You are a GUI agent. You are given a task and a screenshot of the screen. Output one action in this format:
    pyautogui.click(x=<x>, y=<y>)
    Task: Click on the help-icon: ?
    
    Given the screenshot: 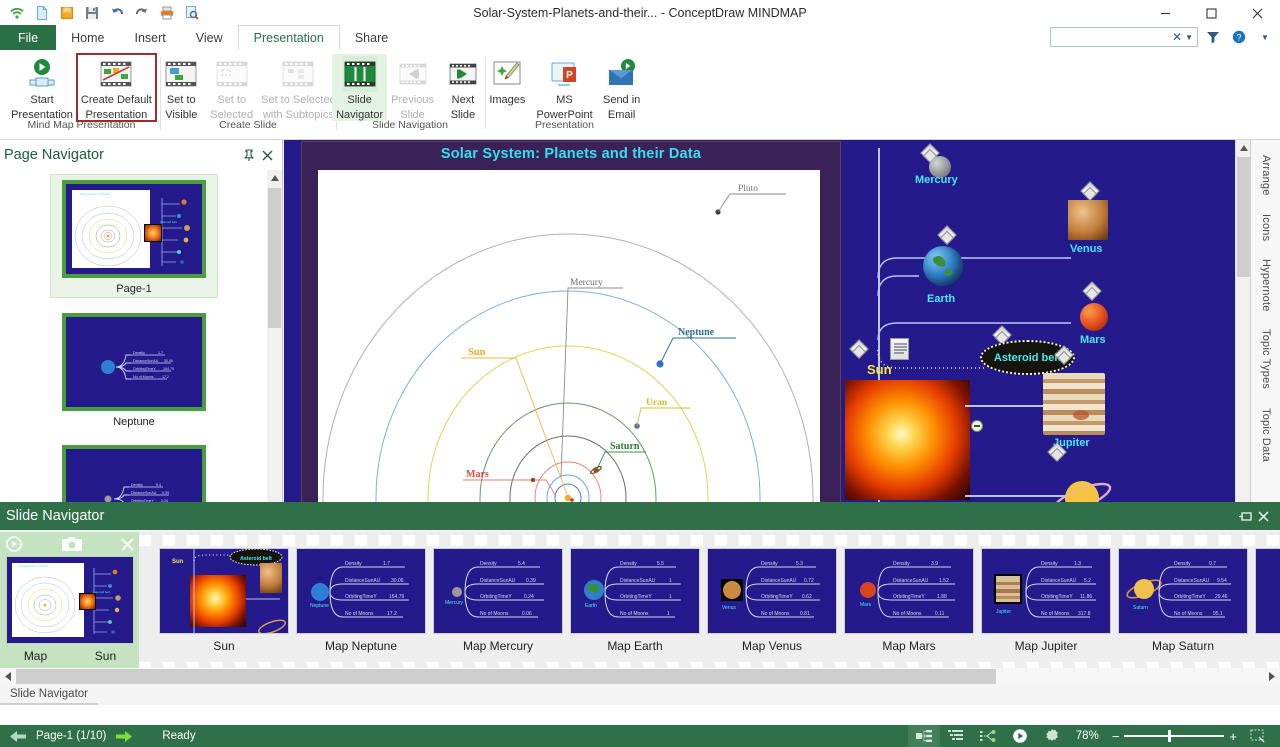 What is the action you would take?
    pyautogui.click(x=1239, y=37)
    